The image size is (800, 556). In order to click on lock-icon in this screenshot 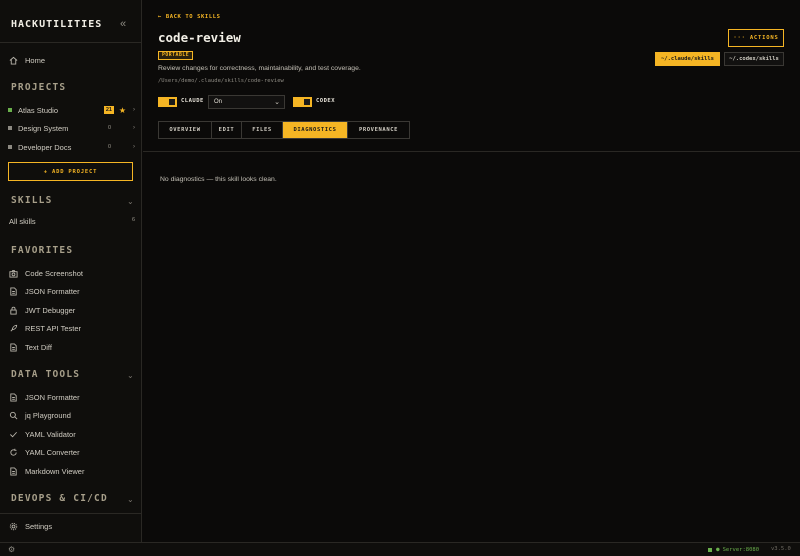, I will do `click(13, 310)`.